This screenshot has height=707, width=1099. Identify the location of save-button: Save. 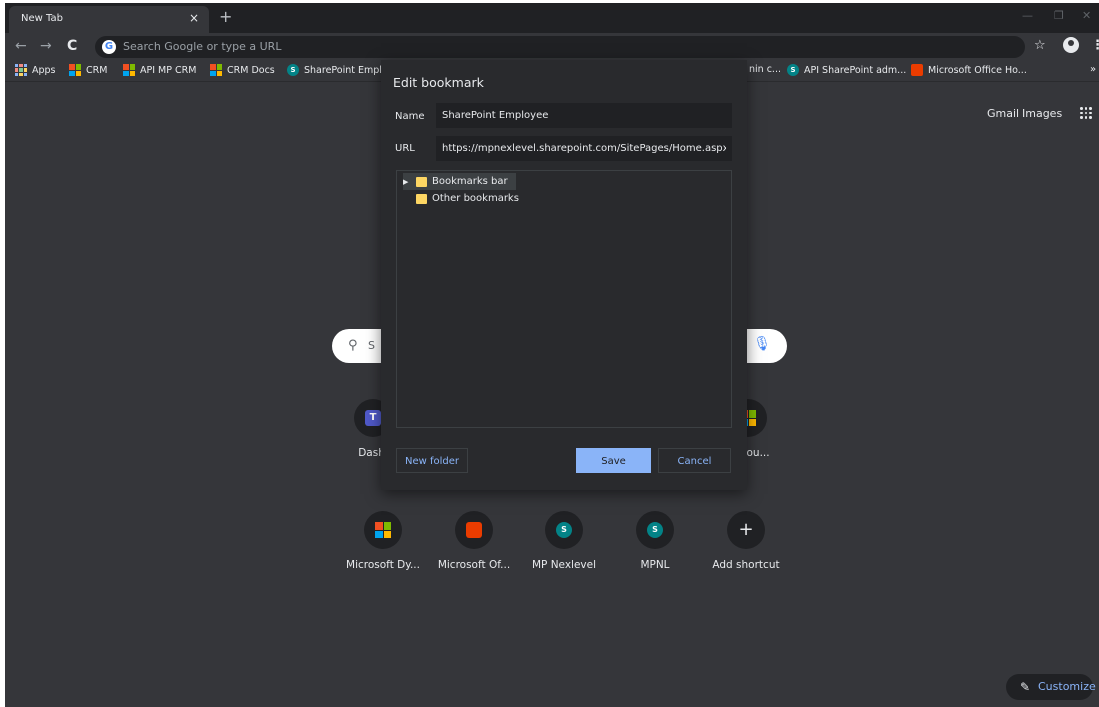
(613, 460).